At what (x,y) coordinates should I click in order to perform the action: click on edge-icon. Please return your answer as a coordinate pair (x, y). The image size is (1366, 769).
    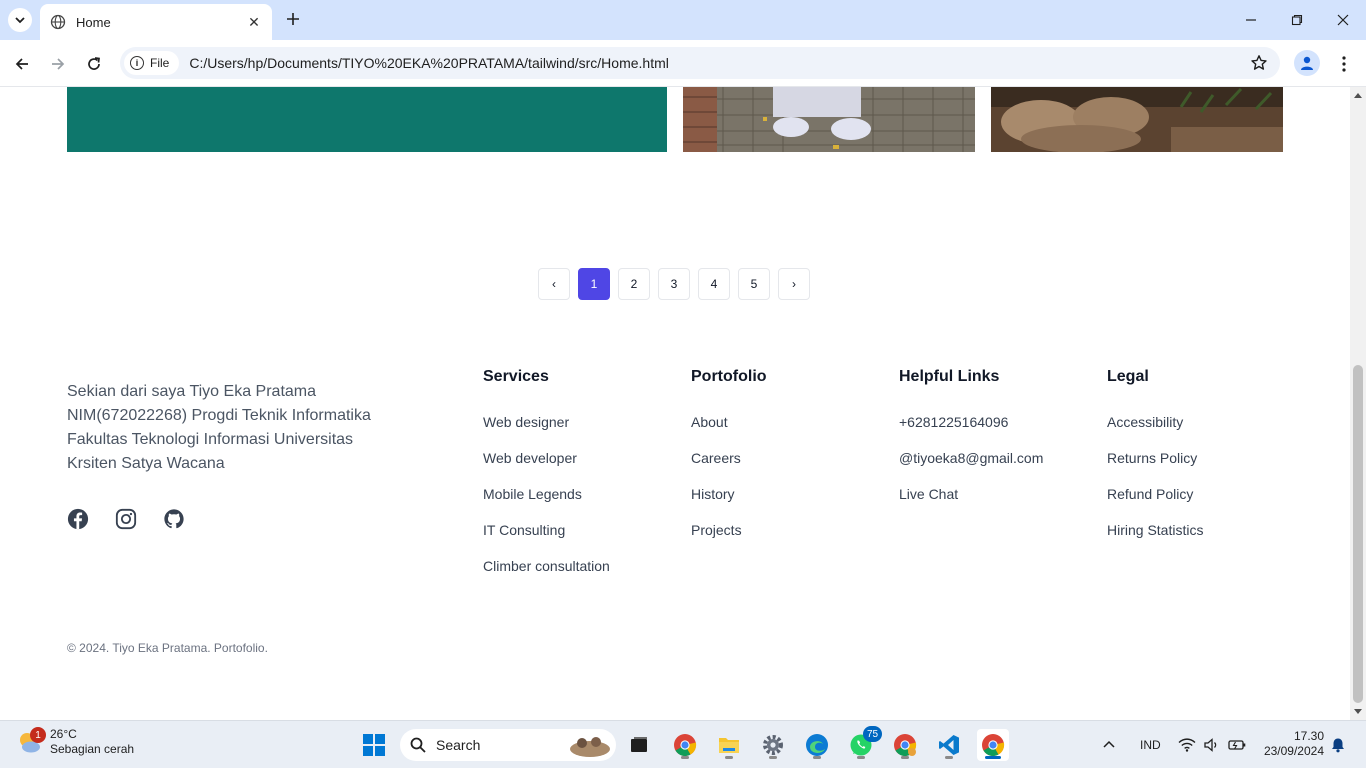
    Looking at the image, I should click on (817, 745).